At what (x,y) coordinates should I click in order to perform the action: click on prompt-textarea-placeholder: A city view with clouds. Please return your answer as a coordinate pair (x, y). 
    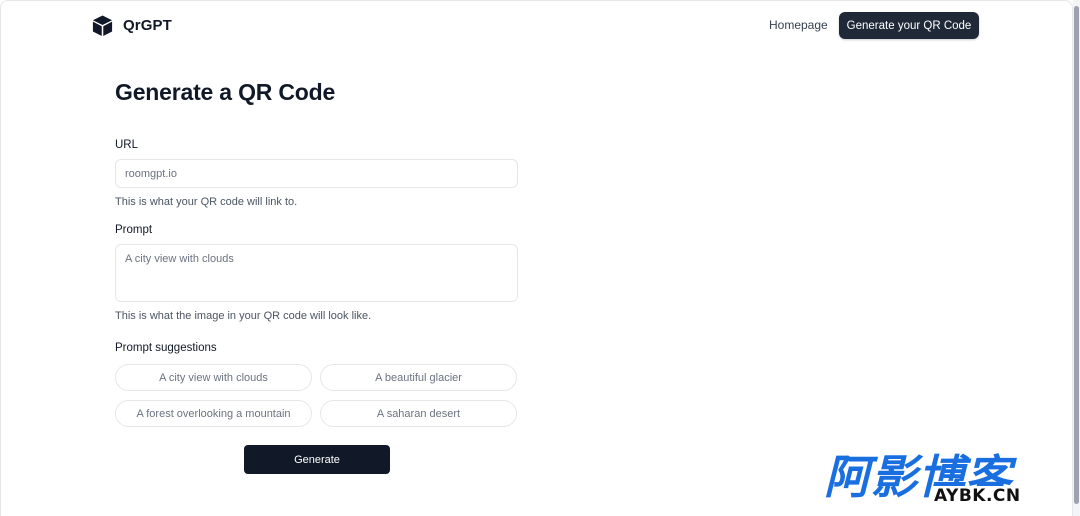
    Looking at the image, I should click on (179, 259).